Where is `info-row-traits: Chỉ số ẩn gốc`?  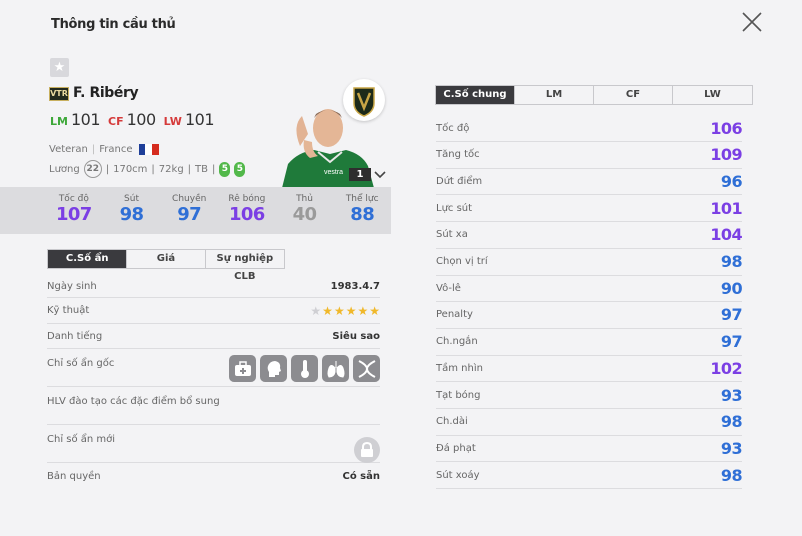
info-row-traits: Chỉ số ẩn gốc is located at coordinates (213, 368).